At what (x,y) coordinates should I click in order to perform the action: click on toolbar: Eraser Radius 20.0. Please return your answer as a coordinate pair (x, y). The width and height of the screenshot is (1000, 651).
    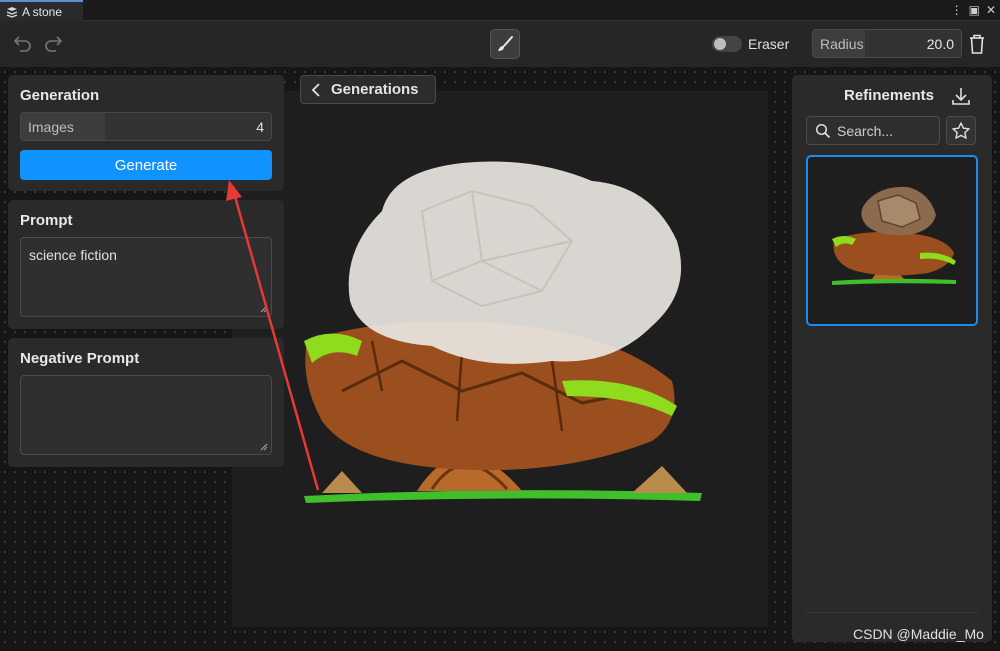
    Looking at the image, I should click on (500, 44).